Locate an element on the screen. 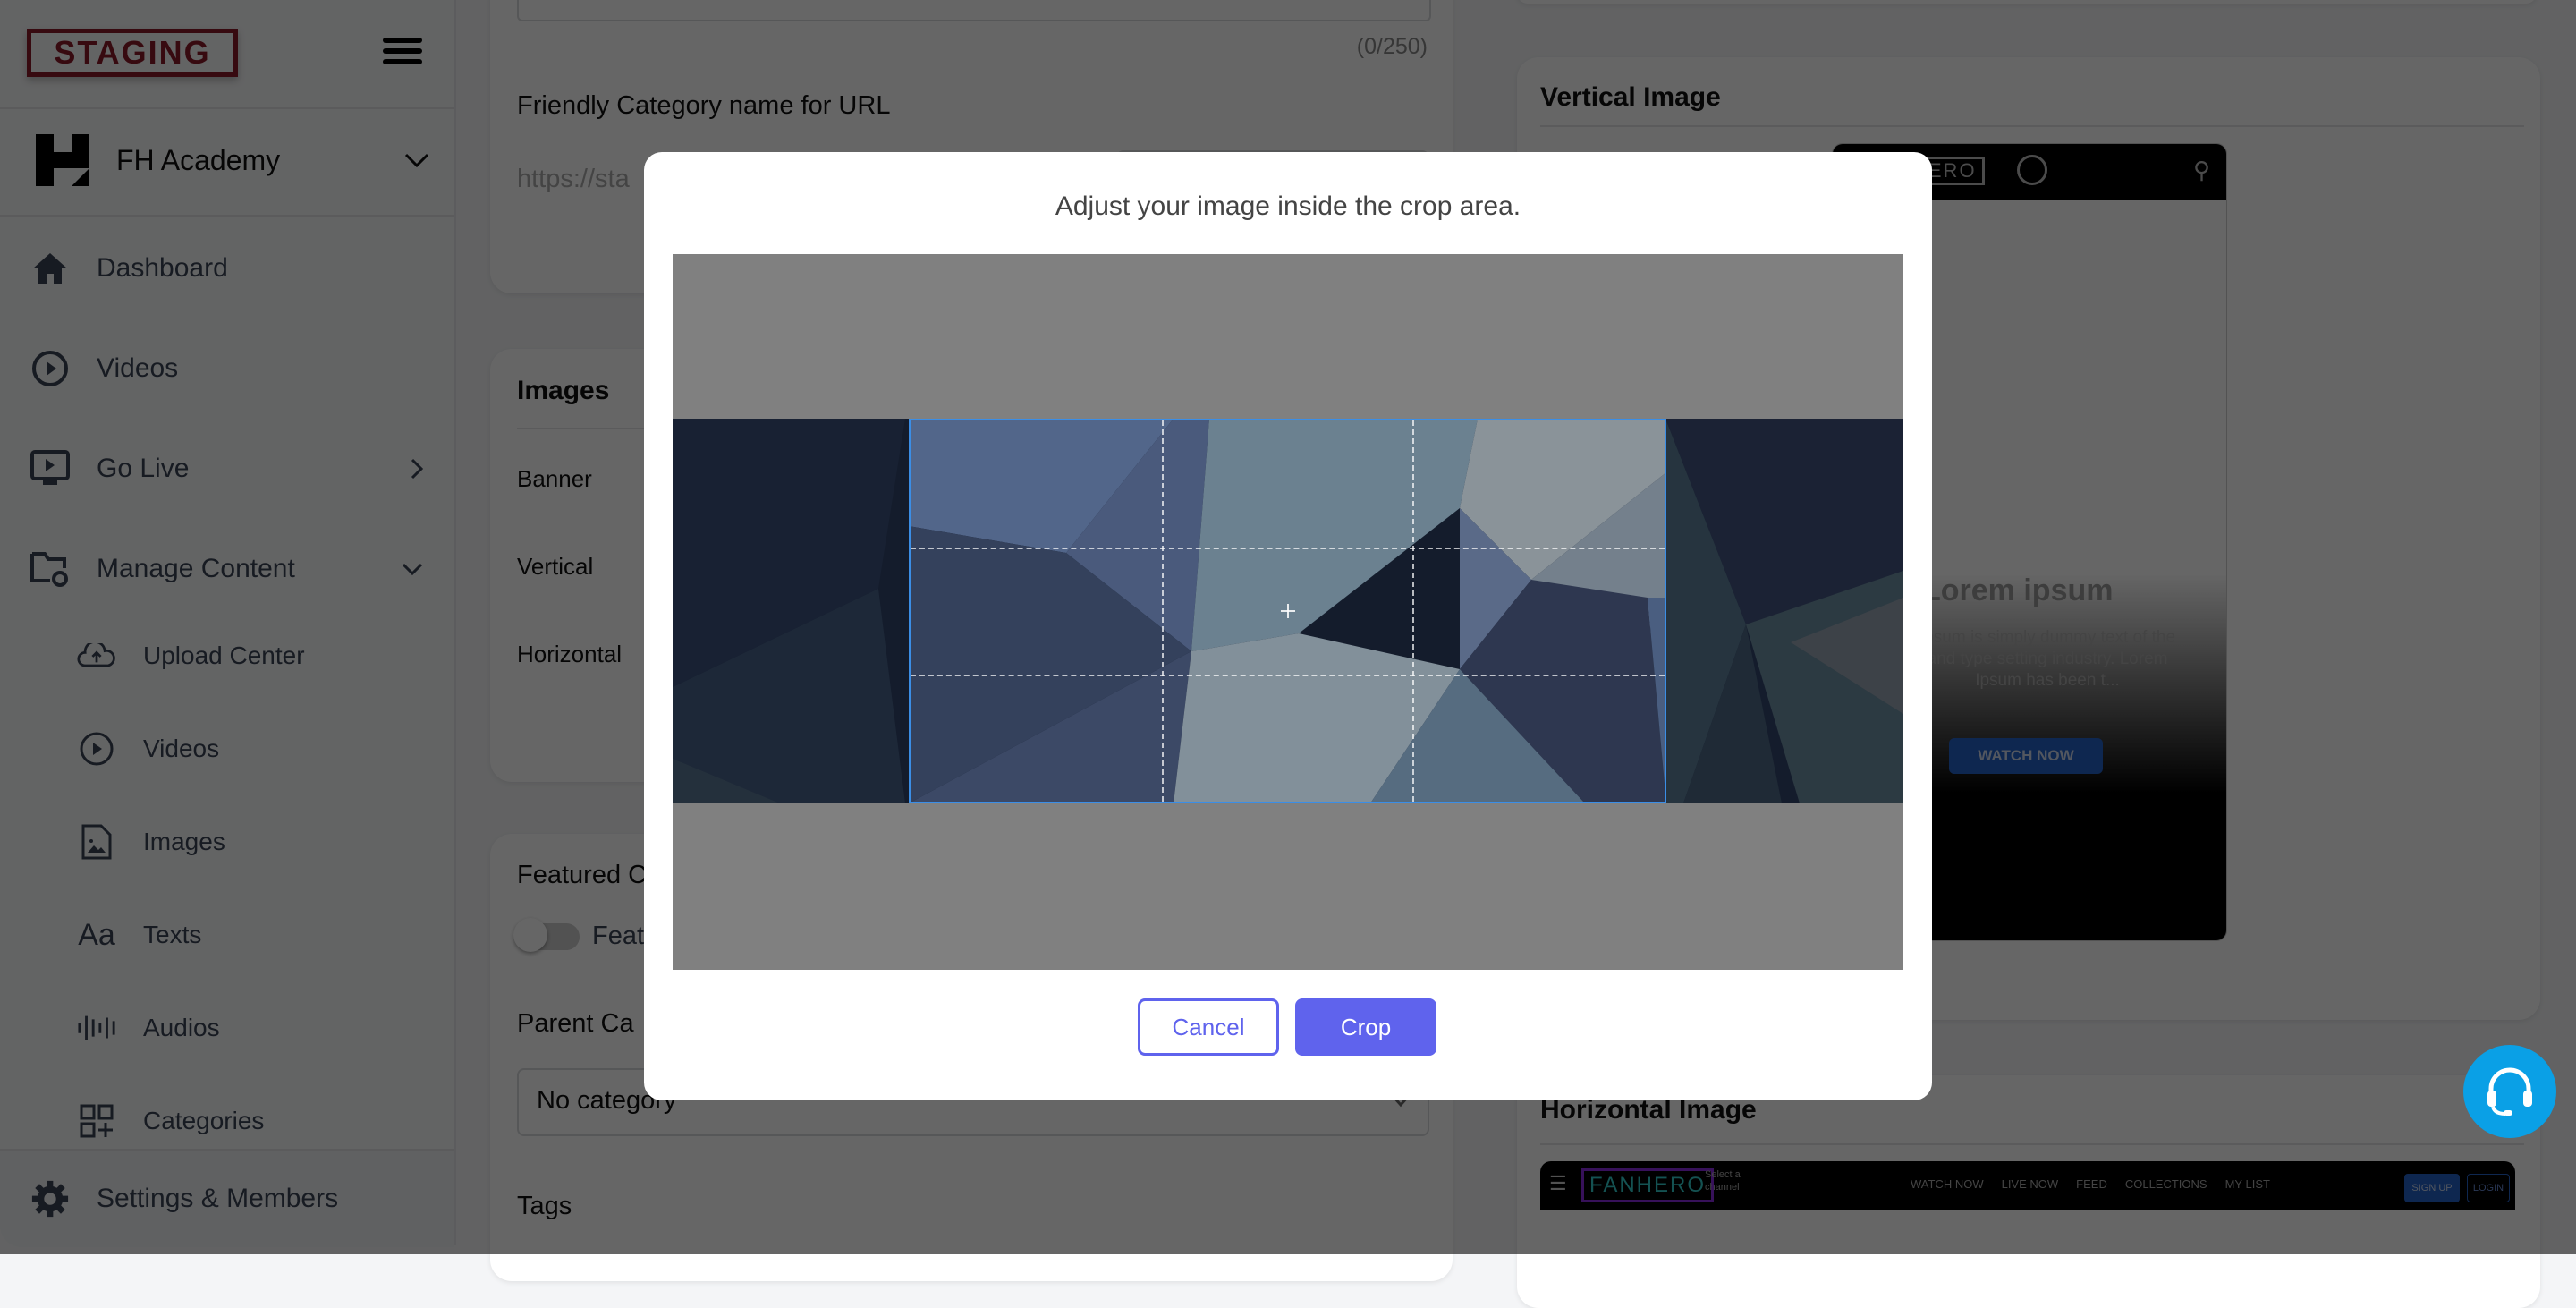 This screenshot has height=1308, width=2576. crop-center-crosshair-icon is located at coordinates (1287, 611).